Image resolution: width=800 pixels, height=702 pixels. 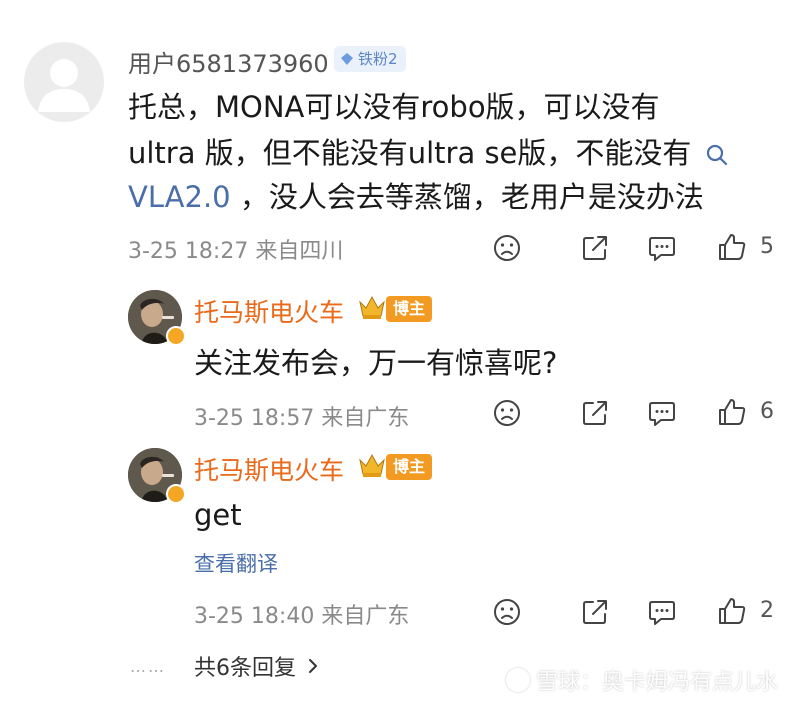 What do you see at coordinates (394, 107) in the screenshot?
I see `comment-text-line-1: 托总，MONA可以没有robo版，可以没有` at bounding box center [394, 107].